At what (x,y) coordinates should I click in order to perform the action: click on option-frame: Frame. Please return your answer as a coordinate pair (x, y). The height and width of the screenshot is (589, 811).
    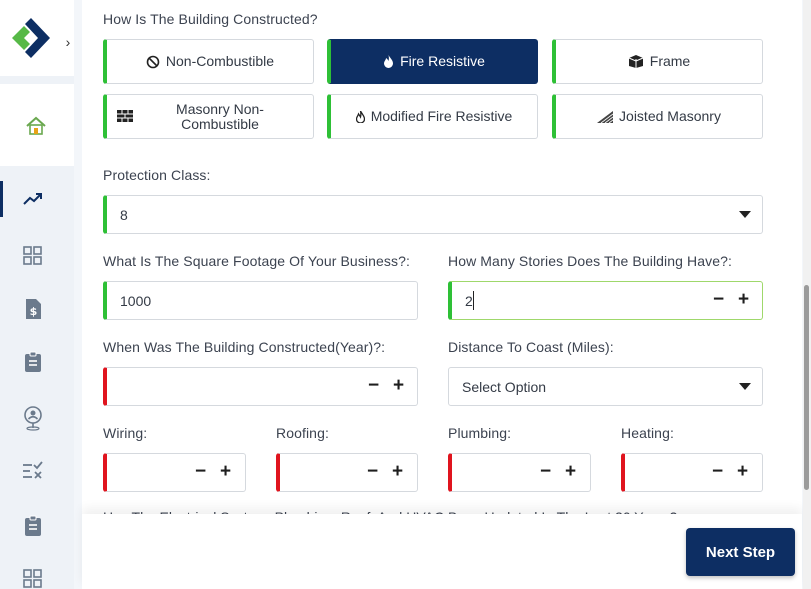
    Looking at the image, I should click on (657, 61).